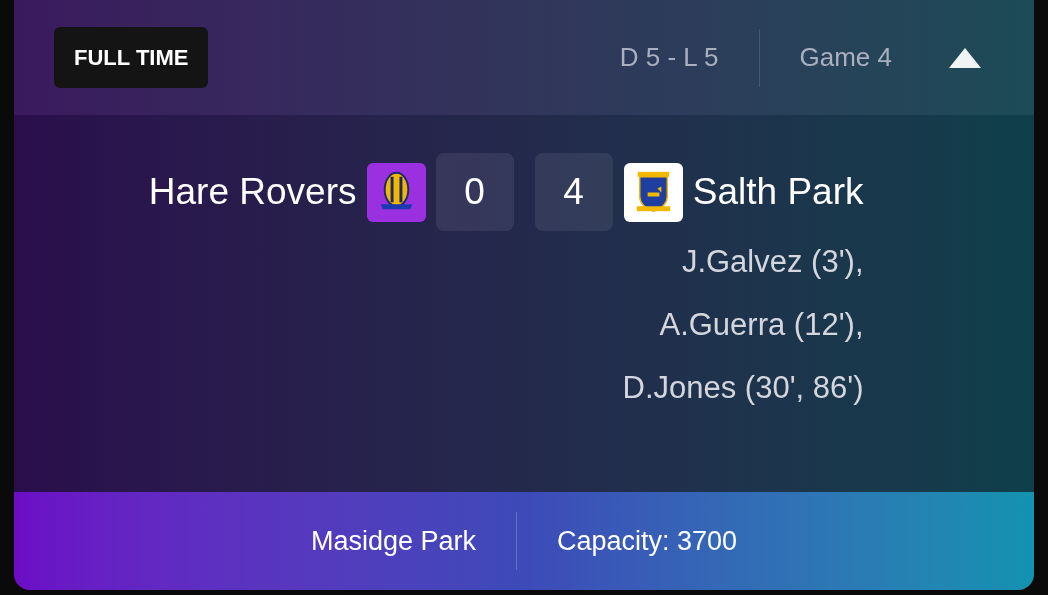 The height and width of the screenshot is (595, 1048). Describe the element at coordinates (778, 192) in the screenshot. I see `team-name: Salth Park` at that location.